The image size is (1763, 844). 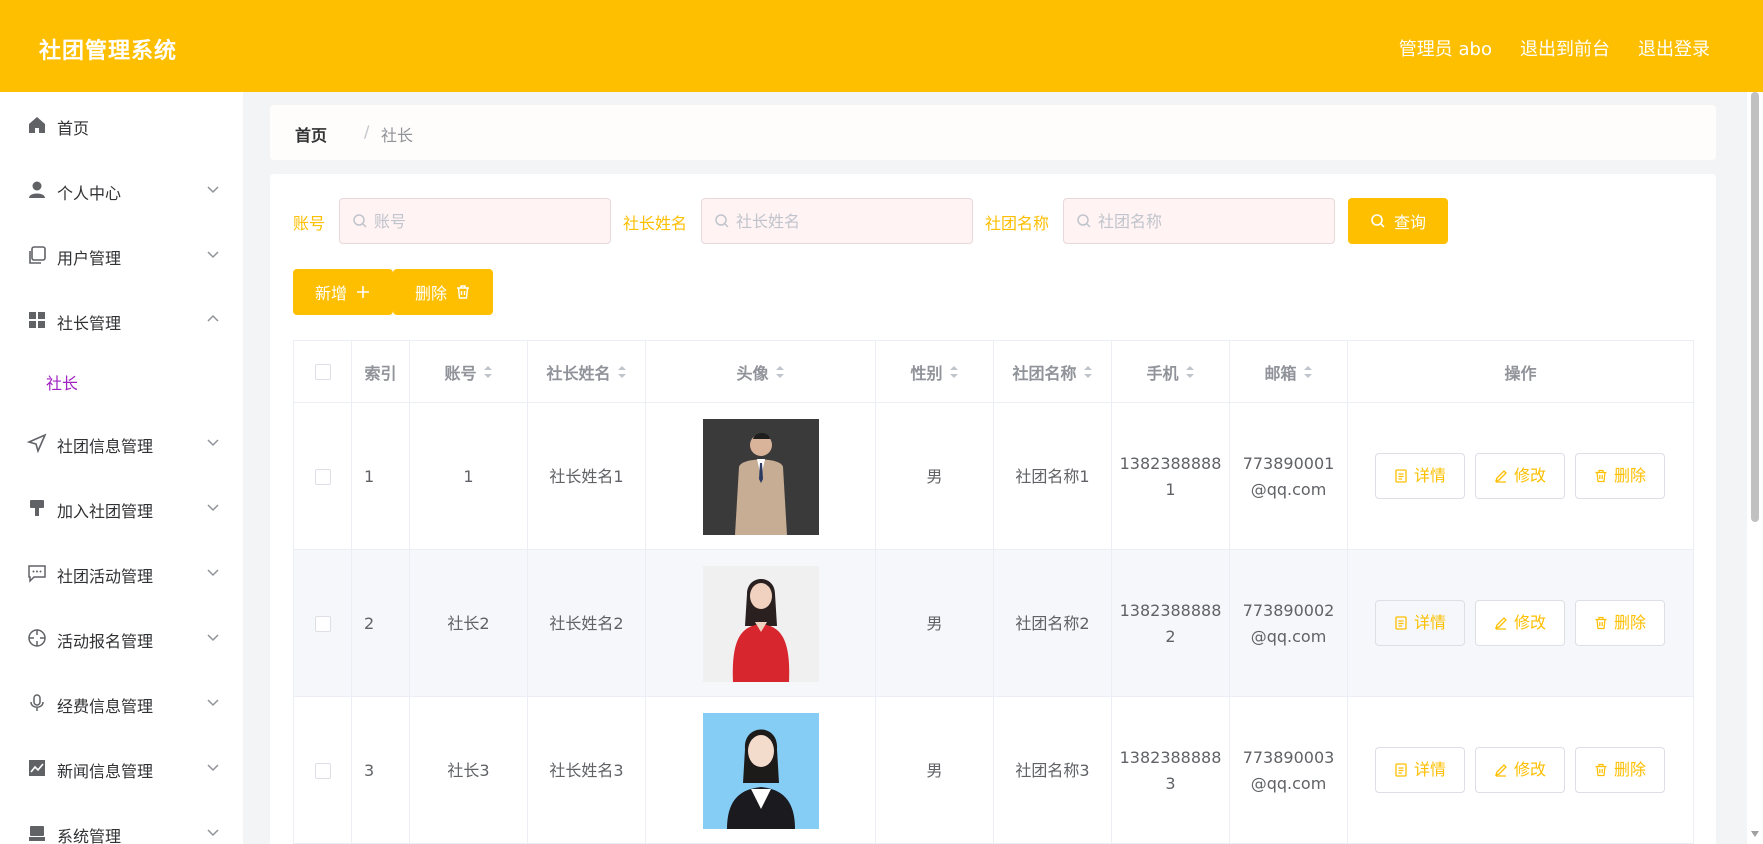 What do you see at coordinates (1565, 48) in the screenshot?
I see `exit-frontend-link: 退出到前台` at bounding box center [1565, 48].